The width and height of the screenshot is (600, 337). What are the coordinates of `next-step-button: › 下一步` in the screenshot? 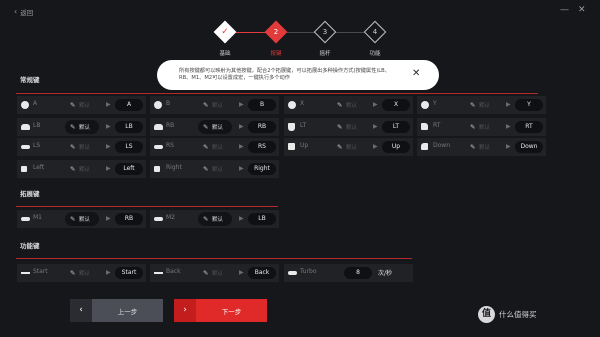 It's located at (220, 310).